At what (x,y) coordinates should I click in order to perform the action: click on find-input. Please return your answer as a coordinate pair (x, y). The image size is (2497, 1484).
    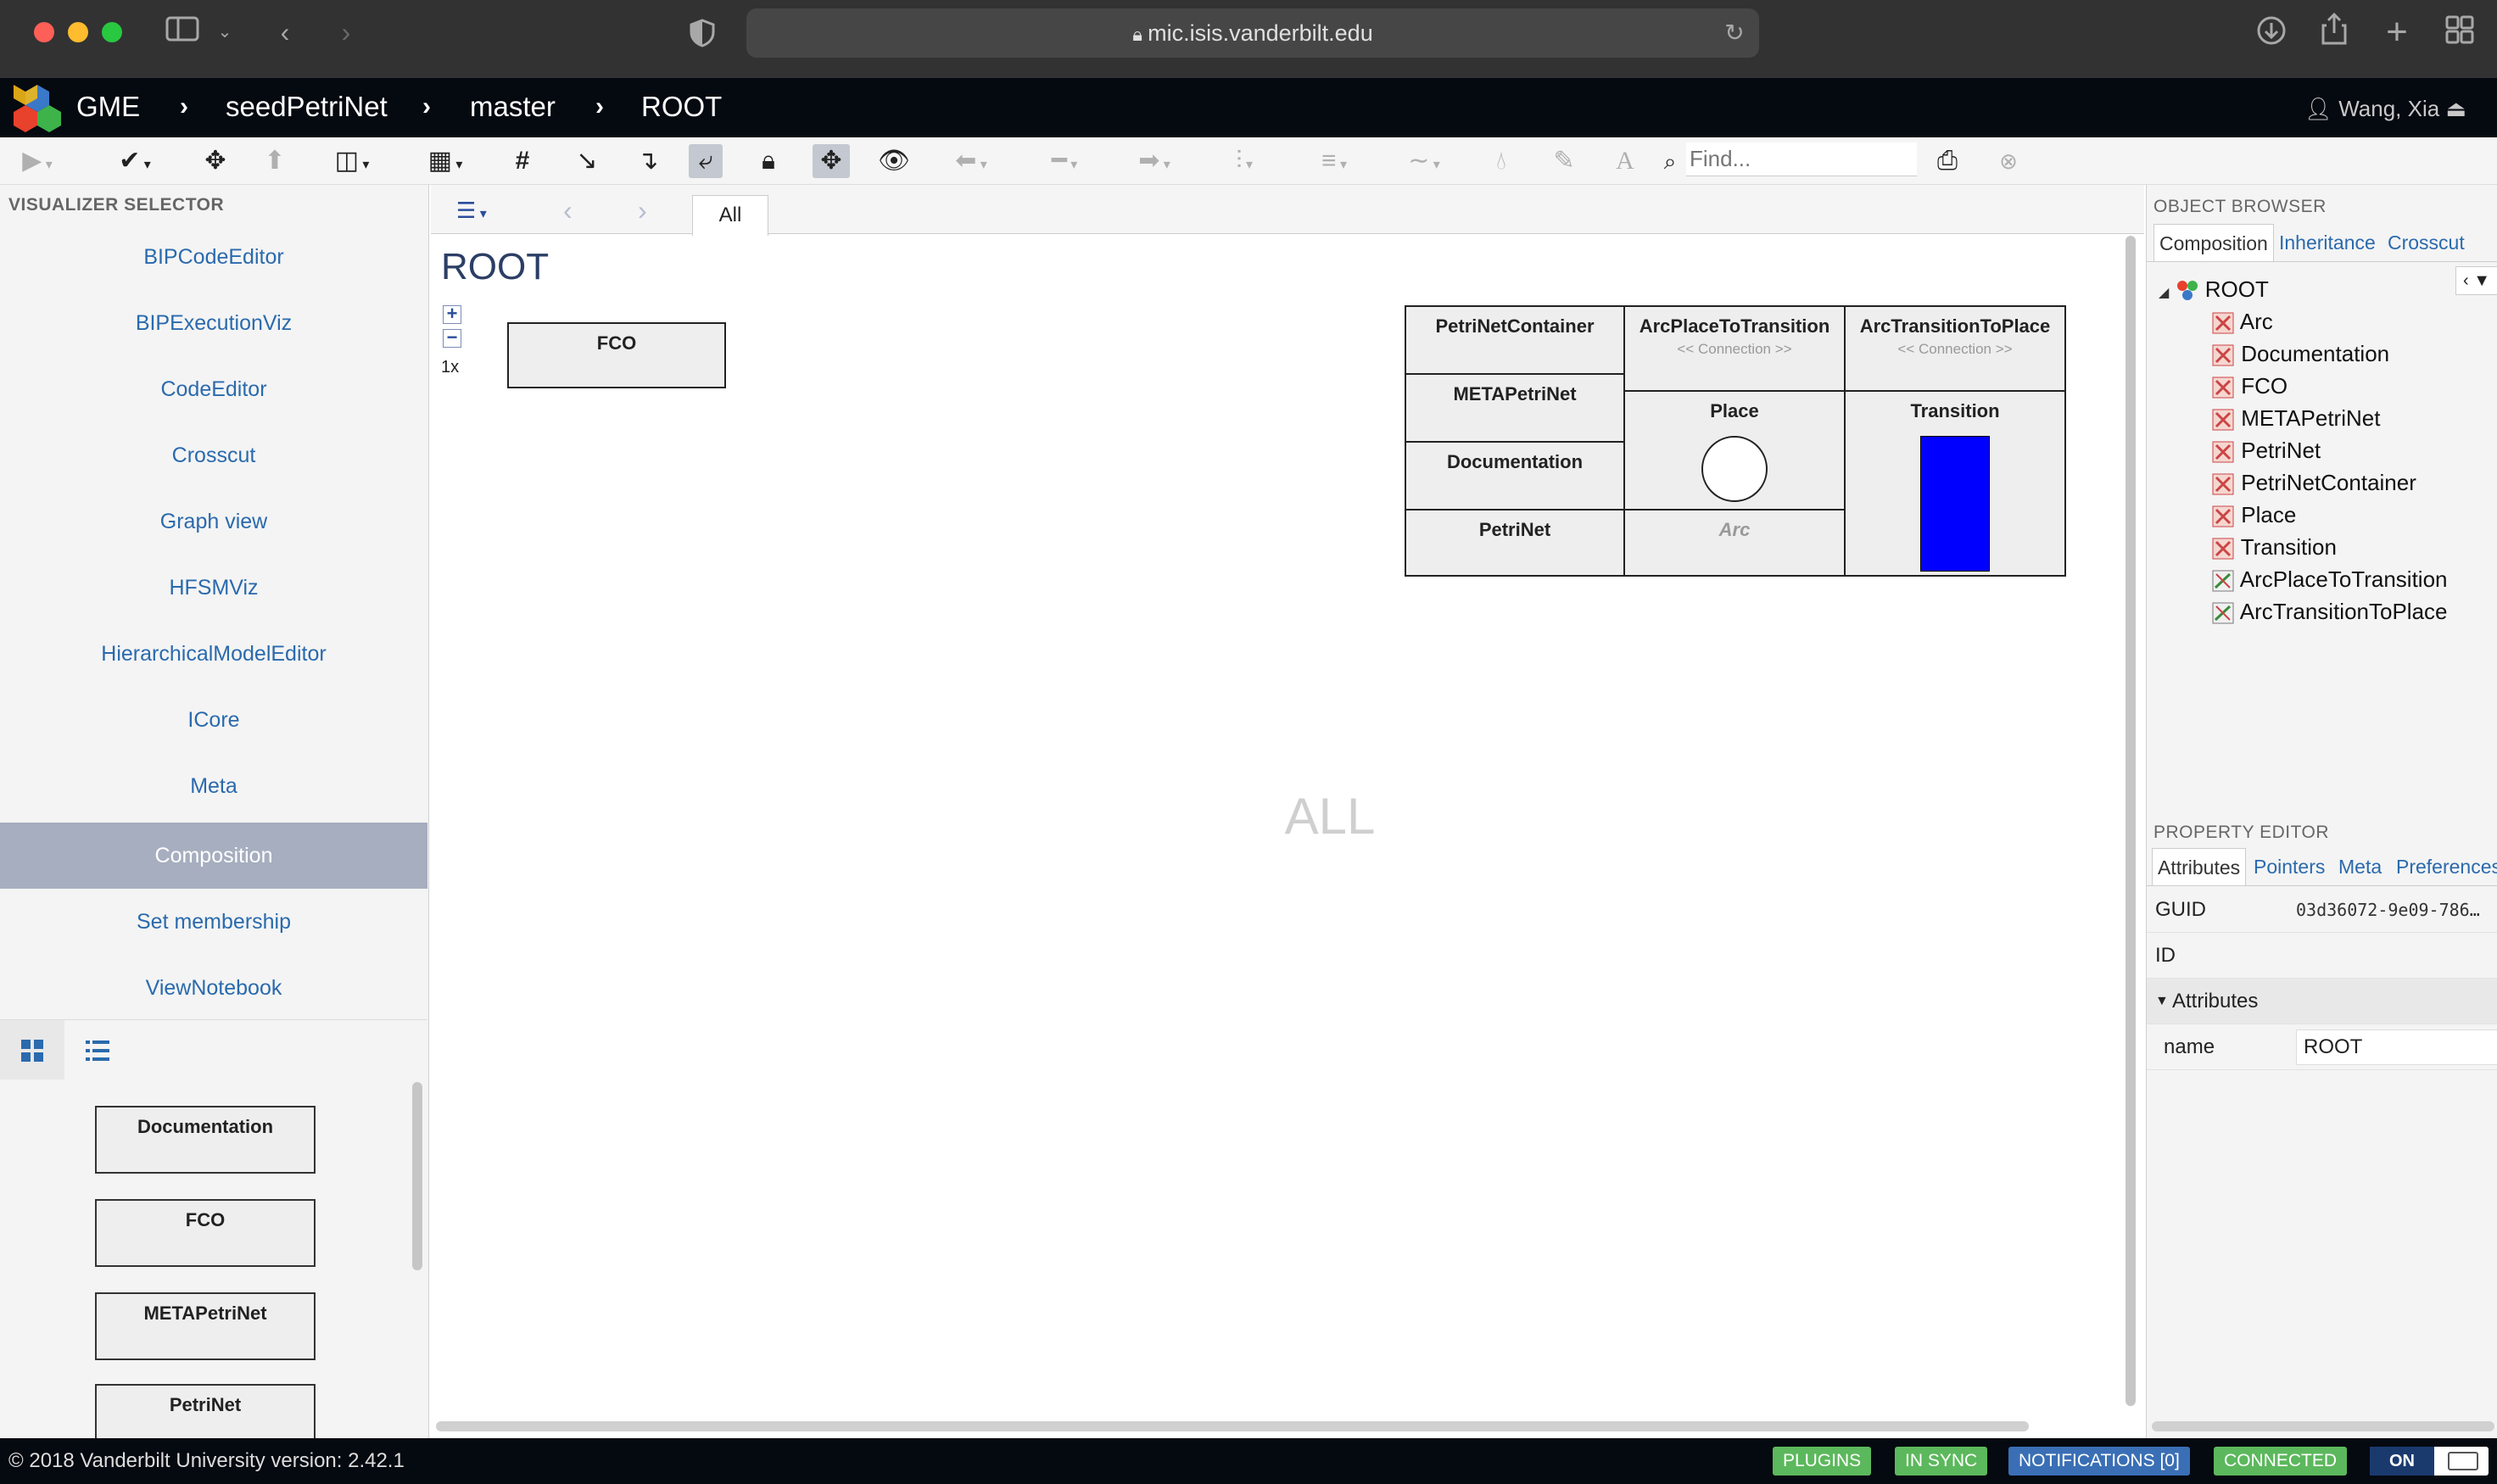
    Looking at the image, I should click on (1801, 159).